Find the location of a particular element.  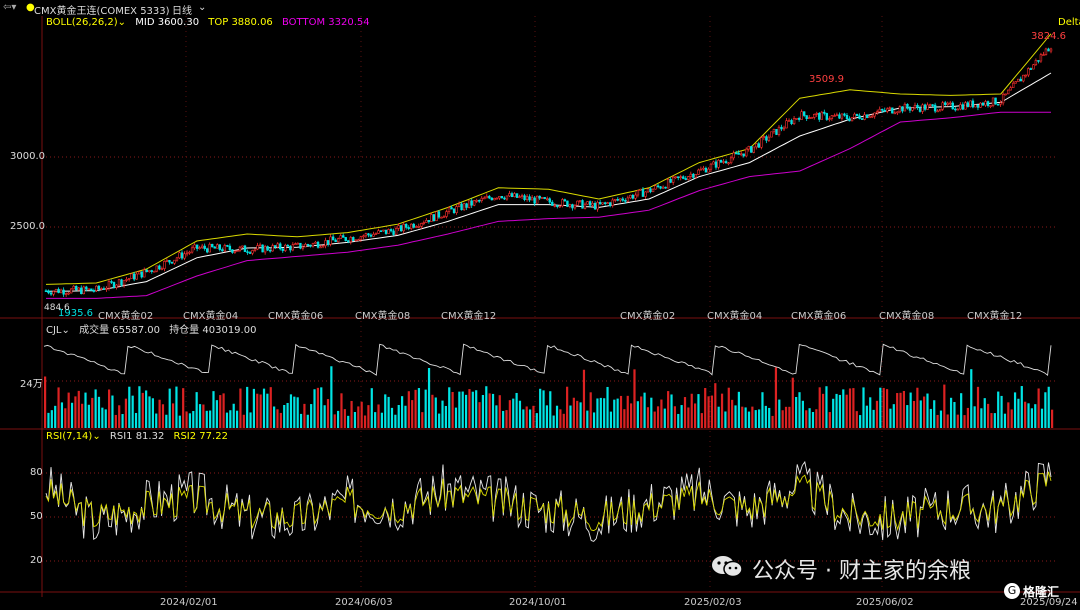

volume-label: 成交量 65587.00 is located at coordinates (119, 330).